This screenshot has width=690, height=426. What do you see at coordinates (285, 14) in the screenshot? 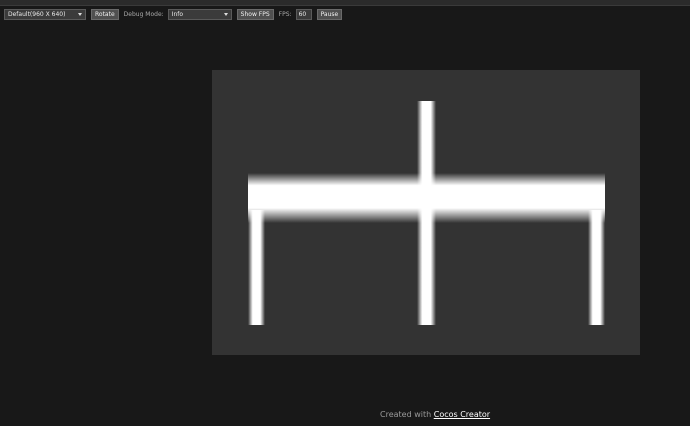
I see `fps-label: FPS:` at bounding box center [285, 14].